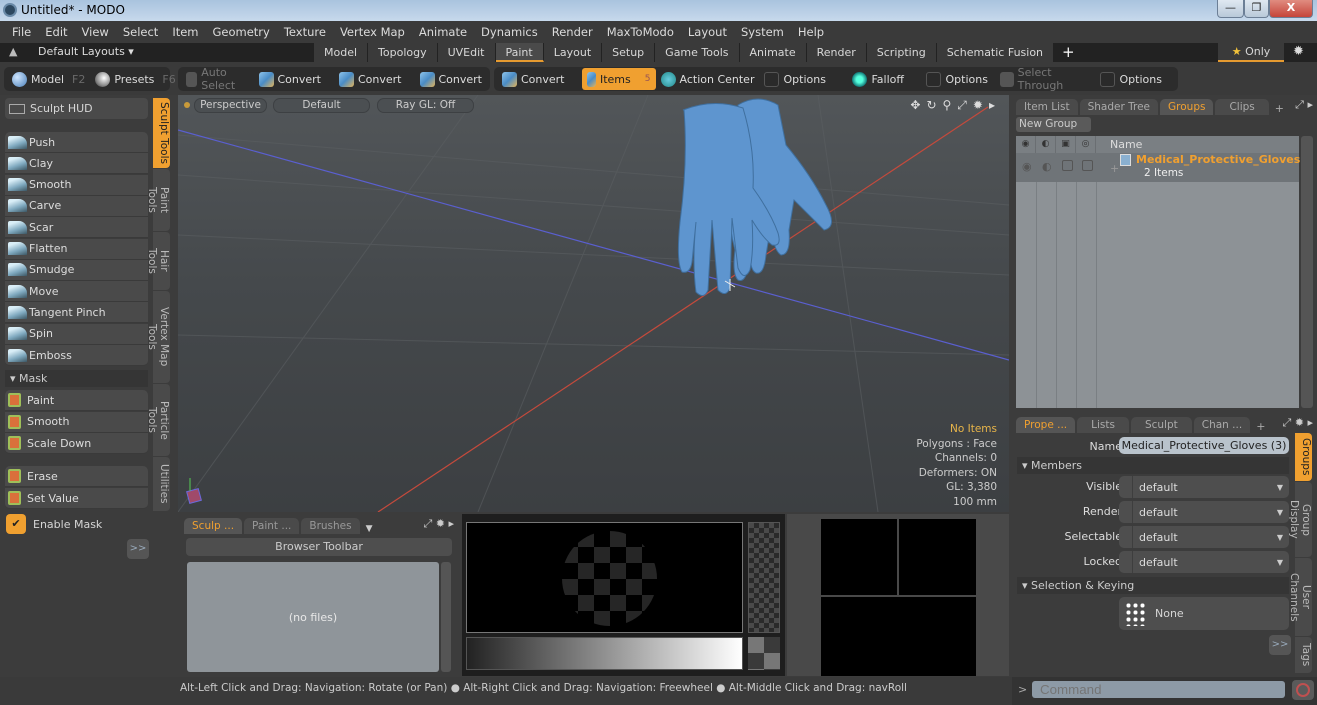 The width and height of the screenshot is (1317, 705). I want to click on file-list: (no files), so click(313, 617).